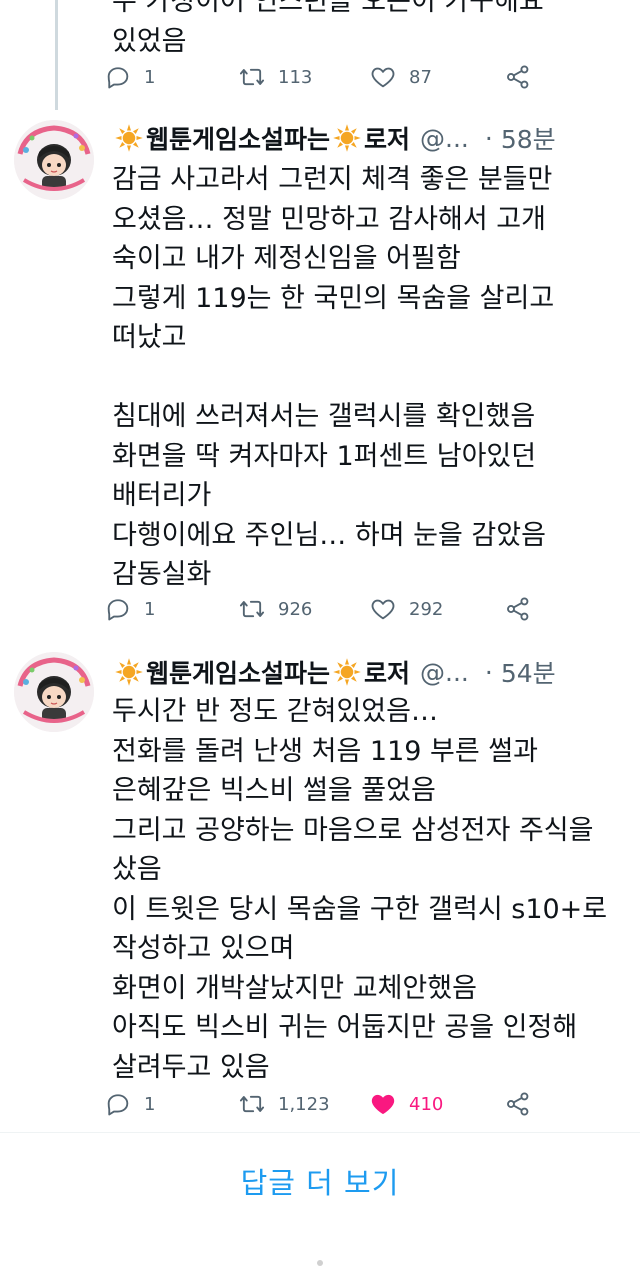  Describe the element at coordinates (328, 30) in the screenshot. I see `previous-tweet-text: 누 가정이어 인스턴을 오는이 가구해요 있었음` at that location.